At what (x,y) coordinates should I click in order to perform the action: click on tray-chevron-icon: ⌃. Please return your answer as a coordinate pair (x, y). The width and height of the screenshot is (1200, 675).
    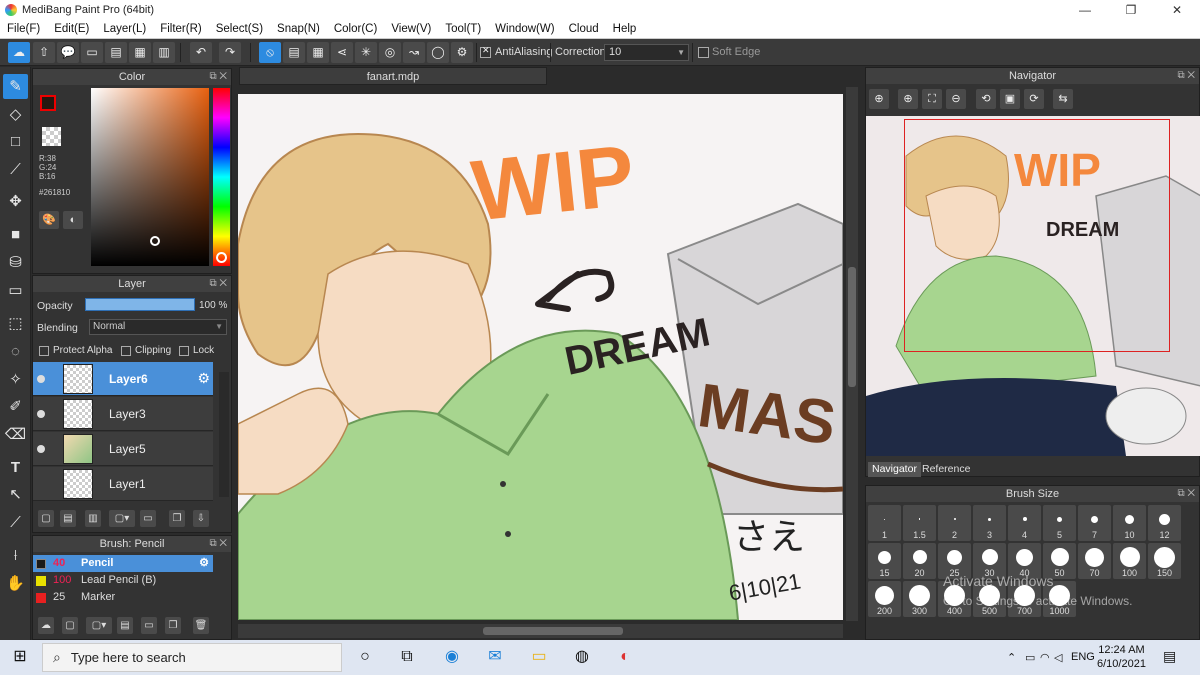
    Looking at the image, I should click on (1011, 657).